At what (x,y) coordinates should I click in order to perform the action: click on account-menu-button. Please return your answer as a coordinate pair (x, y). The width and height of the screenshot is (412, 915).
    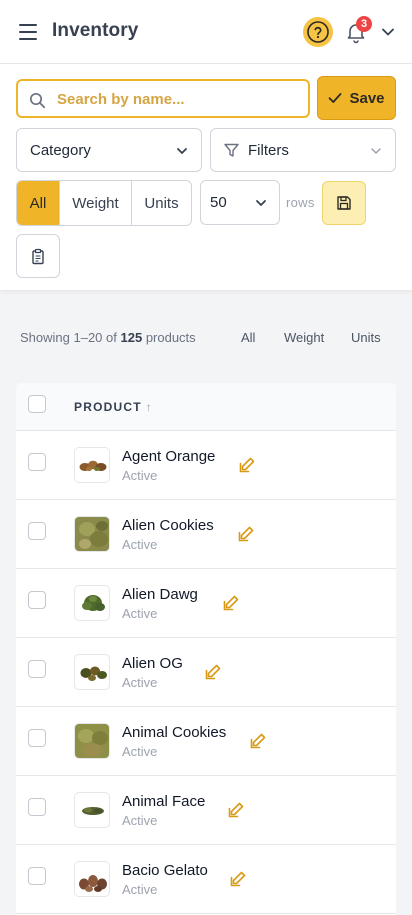
    Looking at the image, I should click on (388, 32).